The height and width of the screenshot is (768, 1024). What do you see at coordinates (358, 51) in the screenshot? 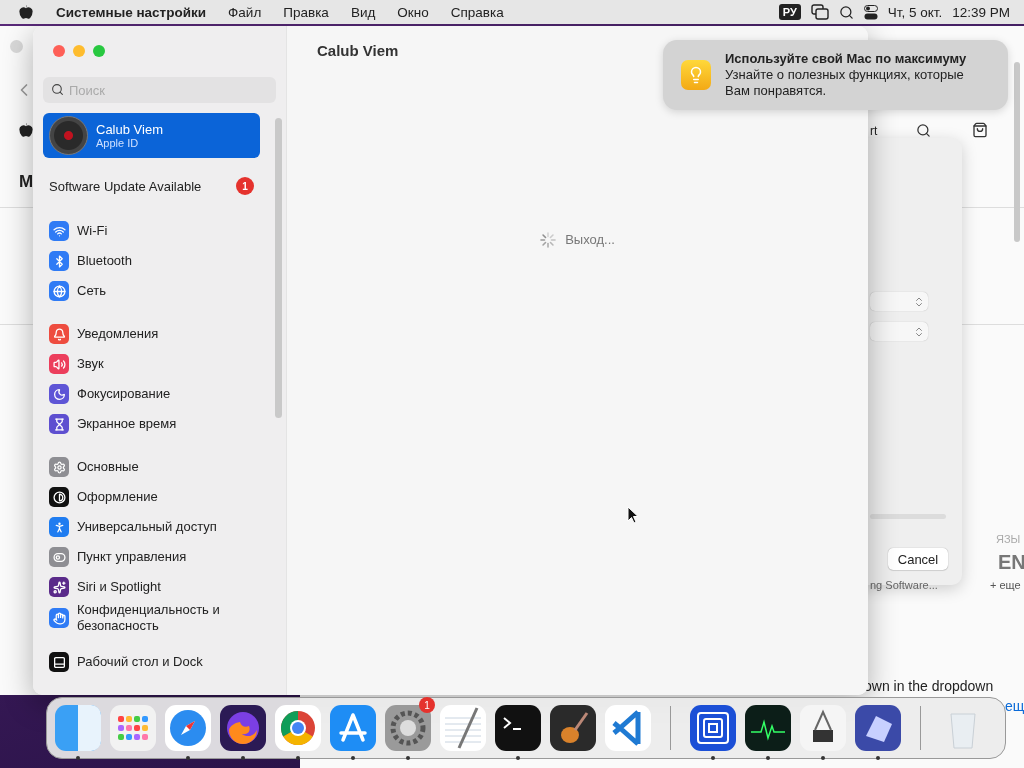
I see `pane-title: Calub Viem` at bounding box center [358, 51].